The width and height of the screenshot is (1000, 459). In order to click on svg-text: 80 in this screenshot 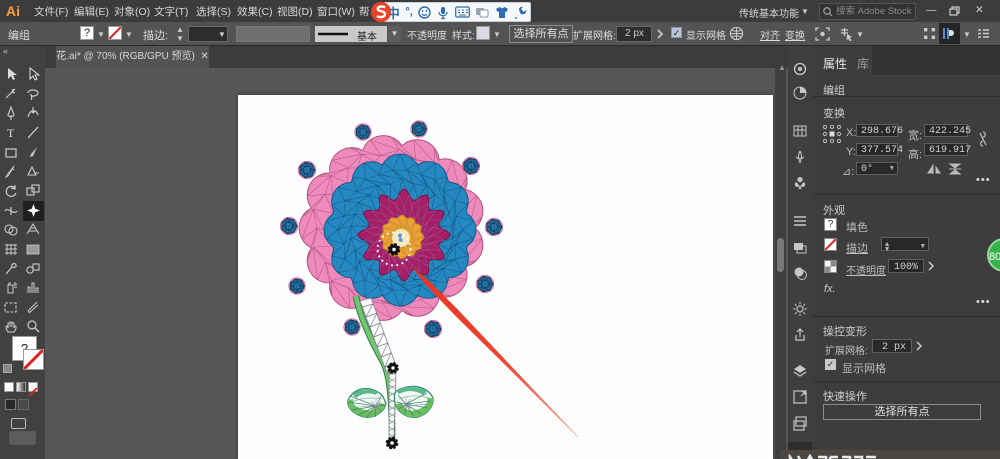, I will do `click(994, 257)`.